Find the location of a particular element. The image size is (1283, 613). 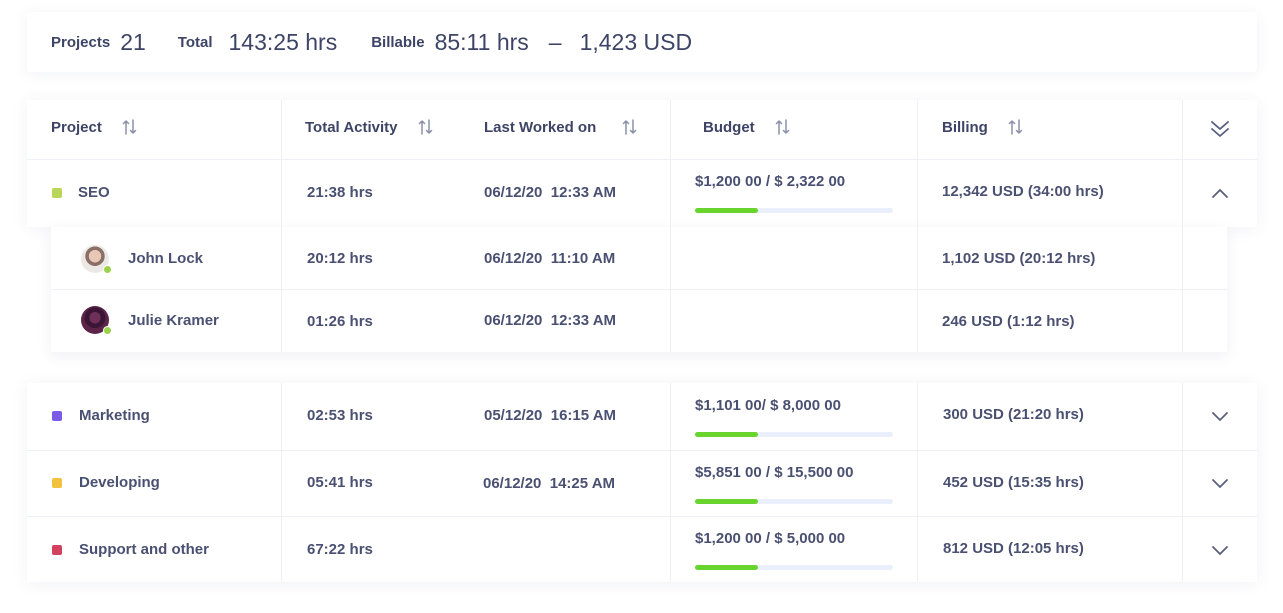

project-budget: $1,200 00 / $ 5,000 00 is located at coordinates (770, 538).